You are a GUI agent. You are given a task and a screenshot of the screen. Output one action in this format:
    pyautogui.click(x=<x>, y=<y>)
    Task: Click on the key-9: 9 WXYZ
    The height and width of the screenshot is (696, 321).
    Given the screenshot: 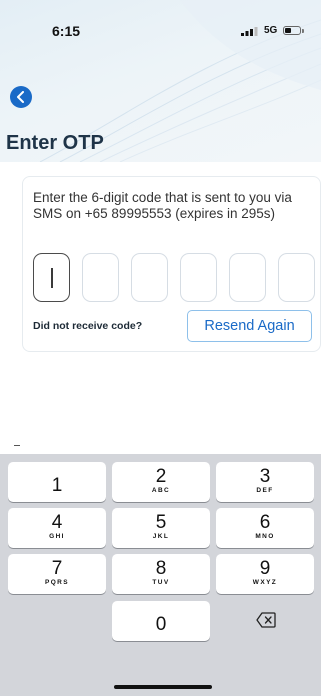 What is the action you would take?
    pyautogui.click(x=265, y=574)
    